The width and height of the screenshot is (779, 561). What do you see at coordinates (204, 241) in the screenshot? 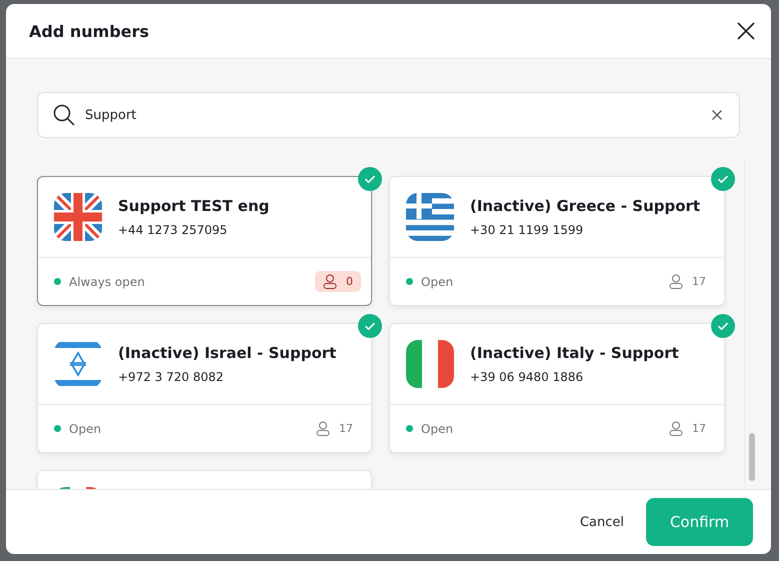
I see `number-card: Support TEST eng +44 1273 257095 Always open 0` at bounding box center [204, 241].